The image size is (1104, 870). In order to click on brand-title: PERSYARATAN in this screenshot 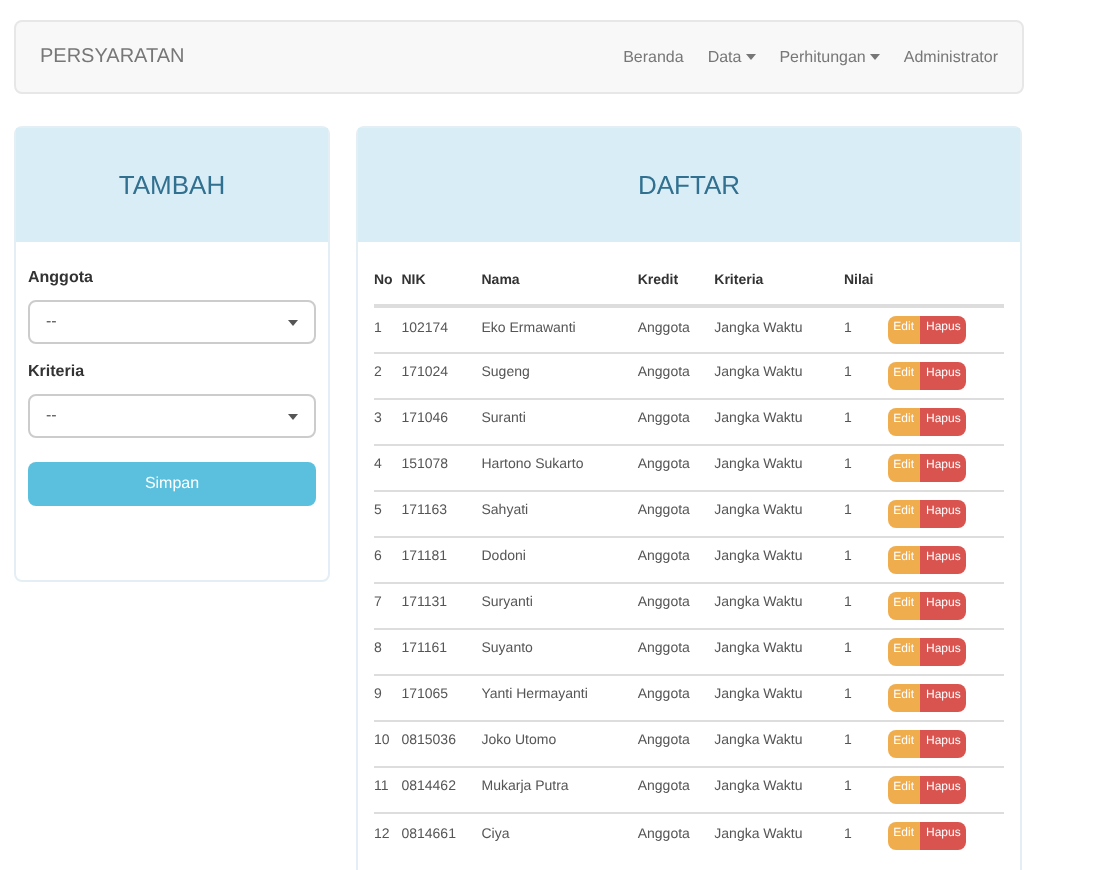, I will do `click(112, 57)`.